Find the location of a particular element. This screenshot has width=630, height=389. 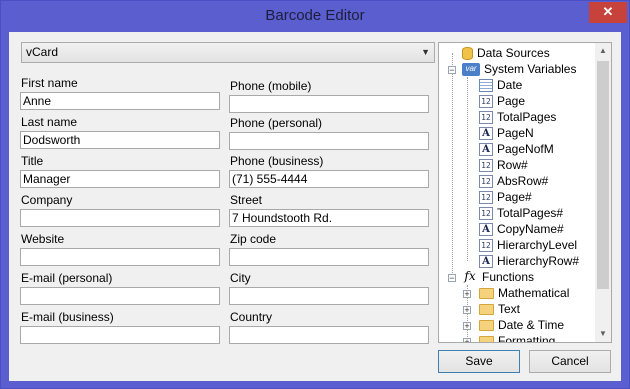

tree-node-functions: fx Functions is located at coordinates (498, 277).